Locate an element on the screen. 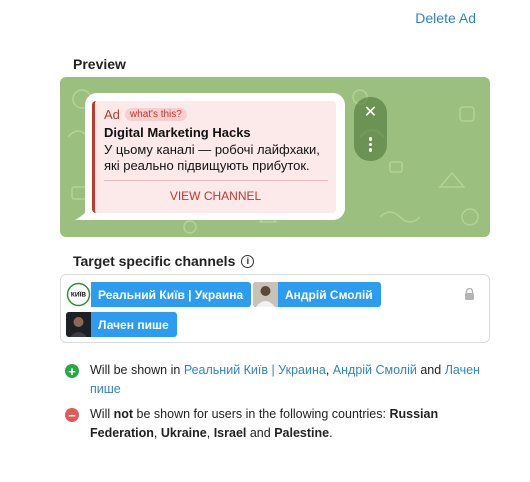 This screenshot has width=530, height=482. country-name: Ukraine is located at coordinates (183, 433).